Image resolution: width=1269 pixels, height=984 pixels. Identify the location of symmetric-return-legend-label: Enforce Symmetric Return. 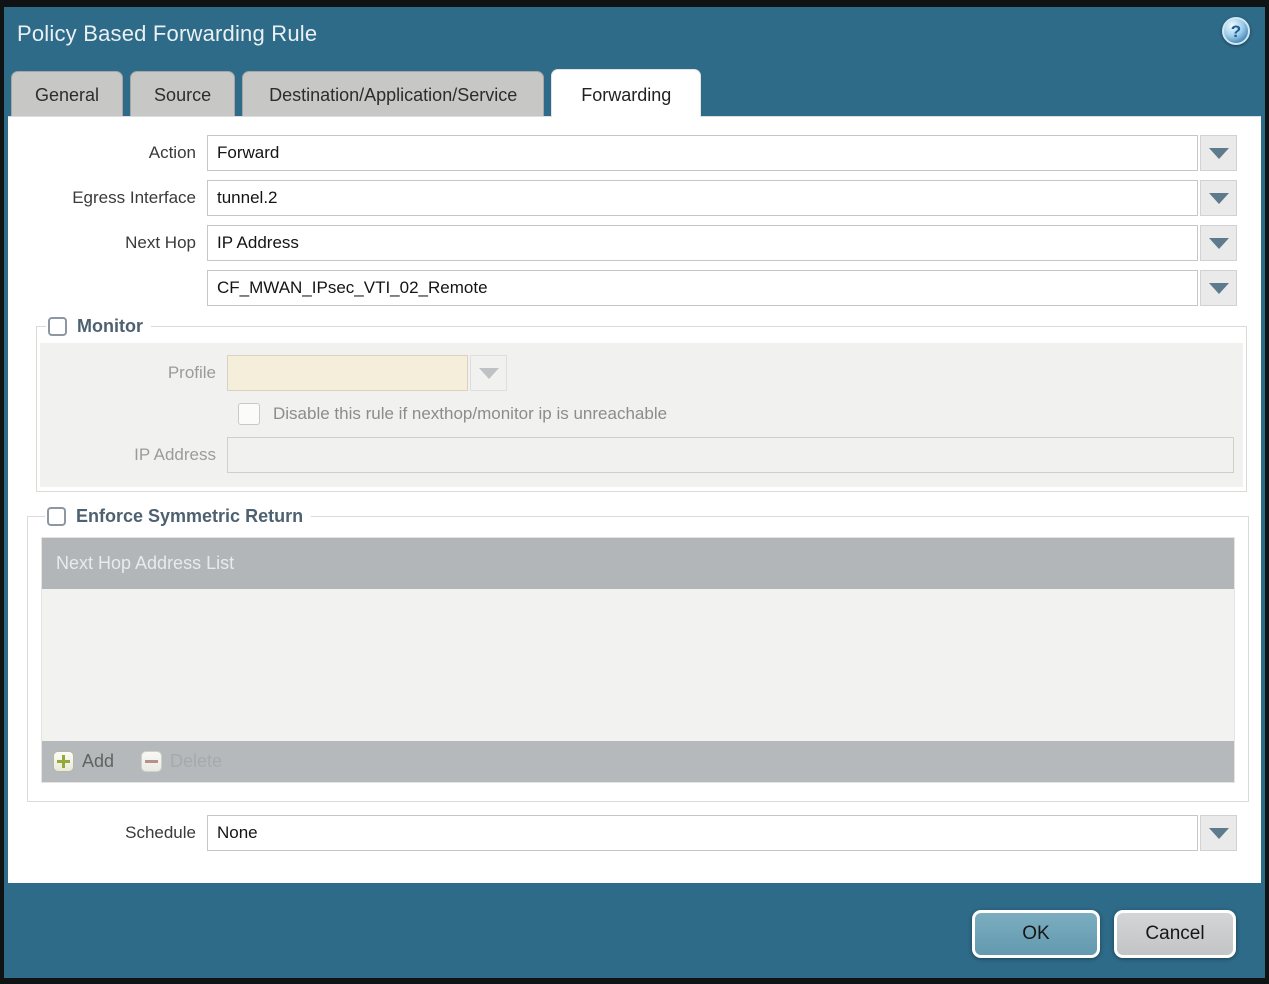
(190, 516).